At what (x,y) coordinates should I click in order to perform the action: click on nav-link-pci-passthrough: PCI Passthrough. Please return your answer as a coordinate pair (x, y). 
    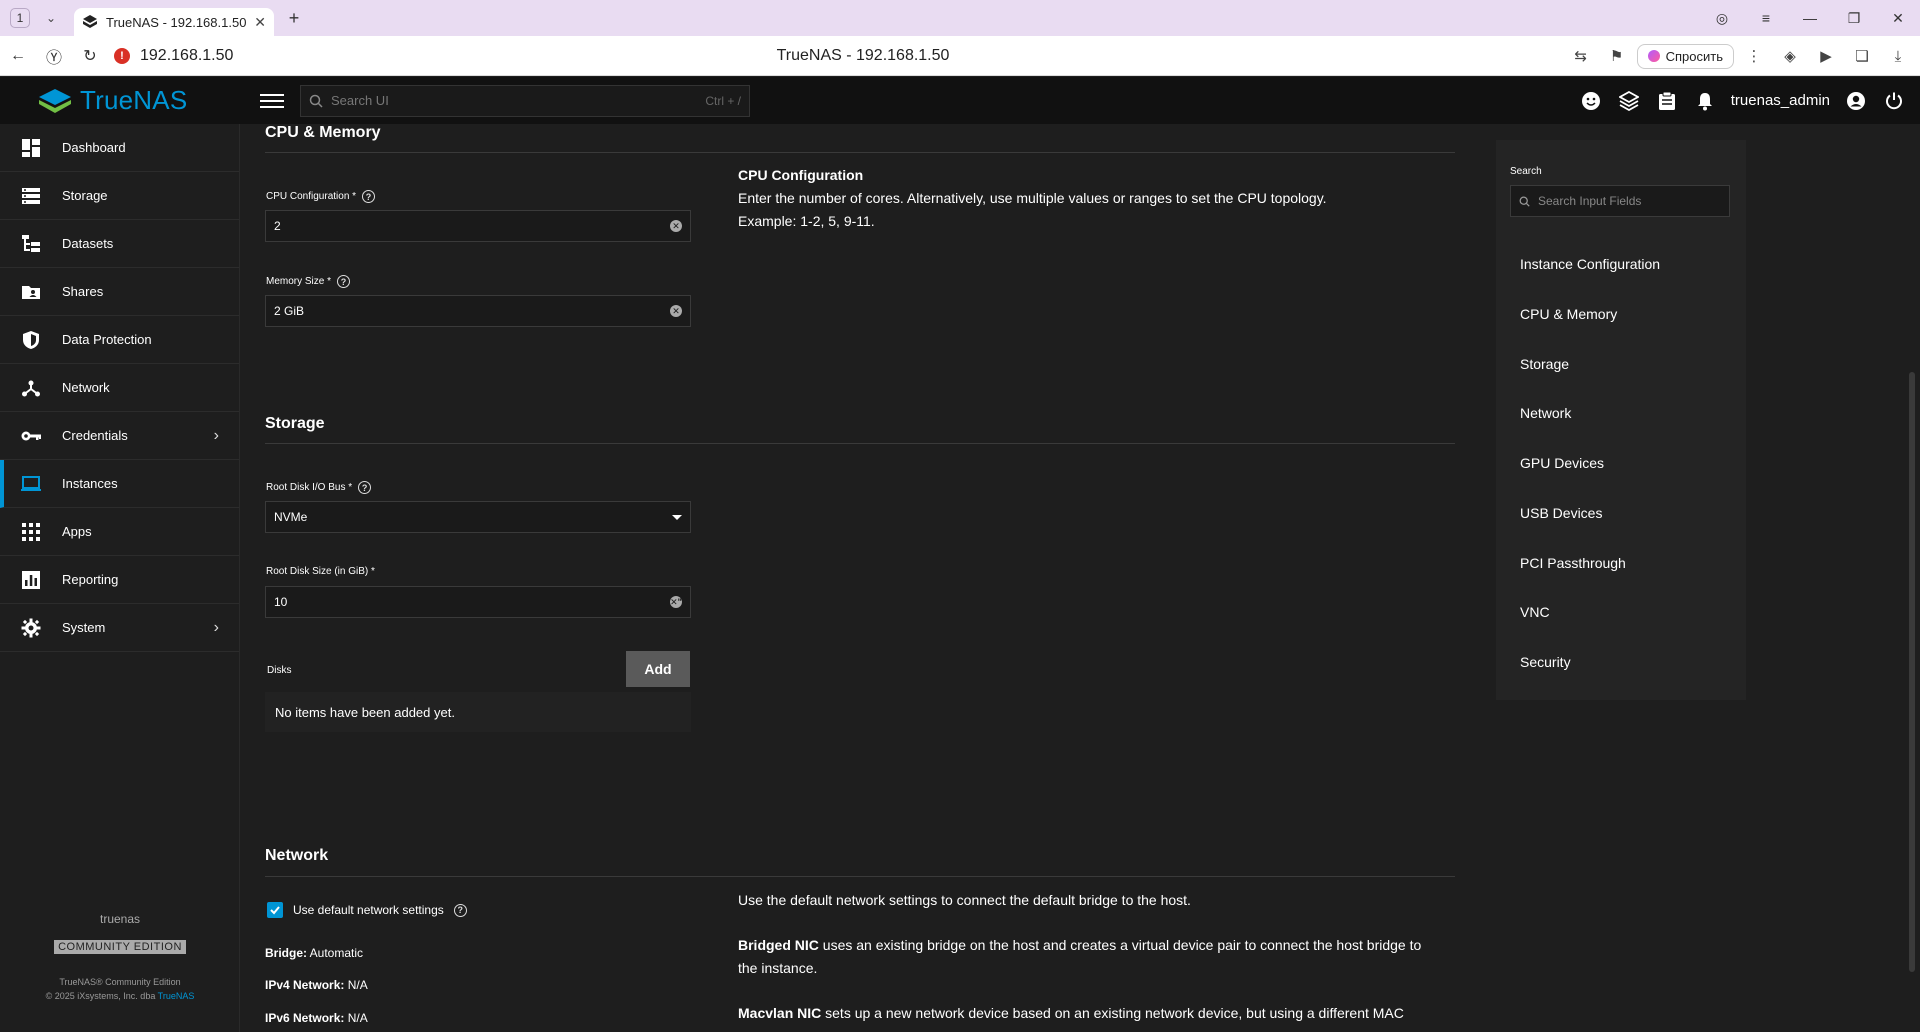
    Looking at the image, I should click on (1573, 563).